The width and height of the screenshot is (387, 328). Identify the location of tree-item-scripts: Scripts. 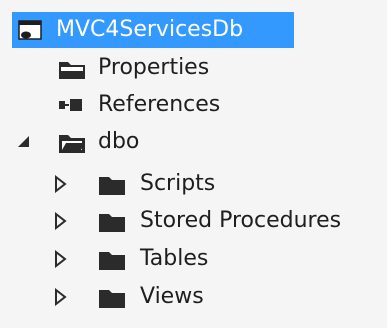
(134, 184).